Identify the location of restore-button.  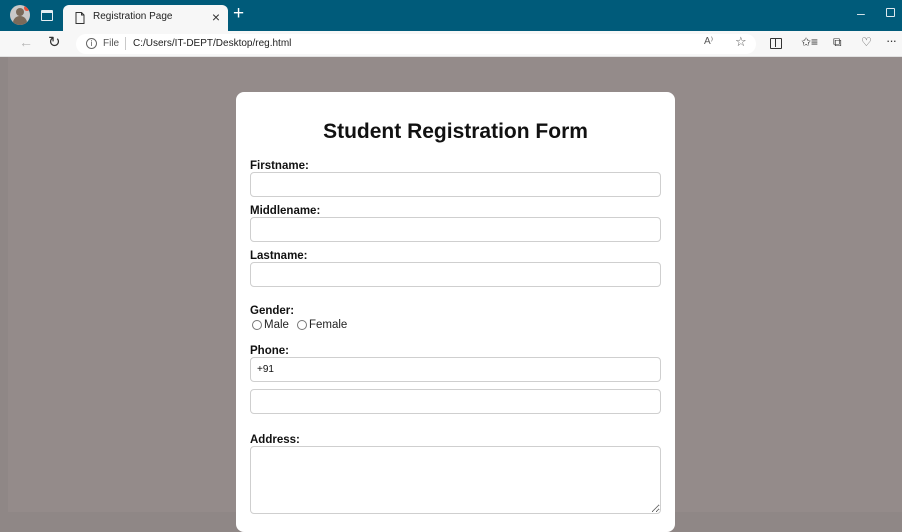
(890, 12).